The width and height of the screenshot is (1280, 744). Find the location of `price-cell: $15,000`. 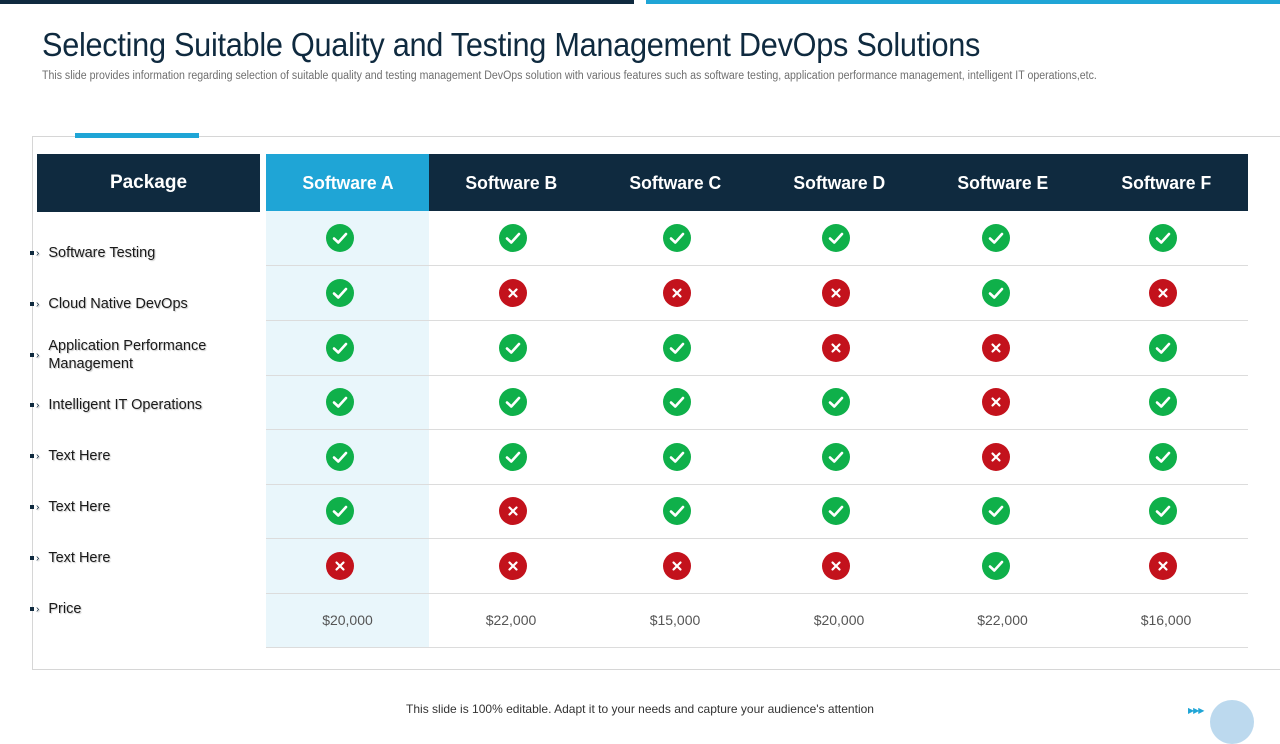

price-cell: $15,000 is located at coordinates (675, 620).